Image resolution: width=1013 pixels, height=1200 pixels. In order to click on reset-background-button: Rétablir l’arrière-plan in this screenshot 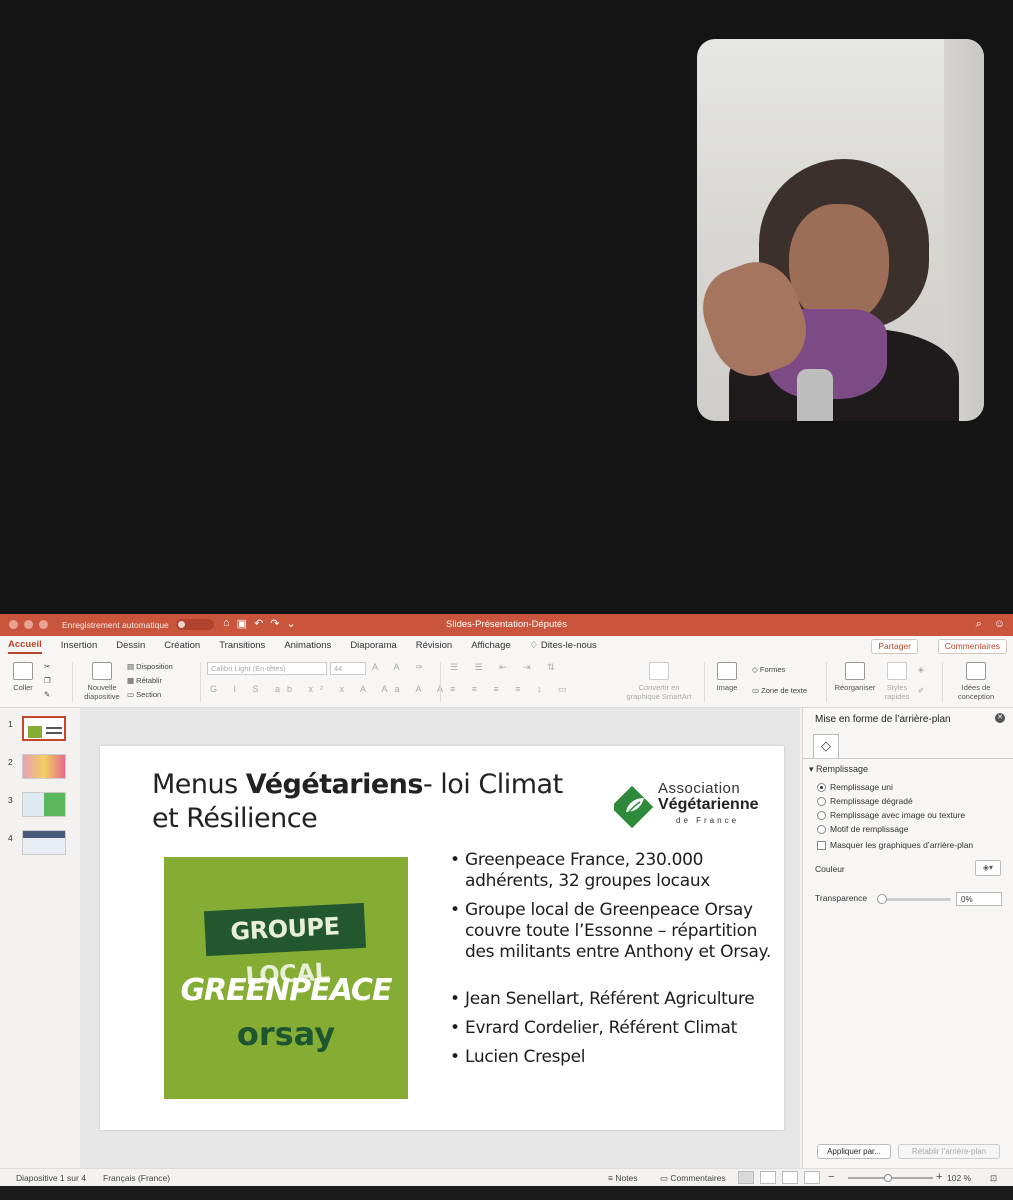, I will do `click(949, 1151)`.